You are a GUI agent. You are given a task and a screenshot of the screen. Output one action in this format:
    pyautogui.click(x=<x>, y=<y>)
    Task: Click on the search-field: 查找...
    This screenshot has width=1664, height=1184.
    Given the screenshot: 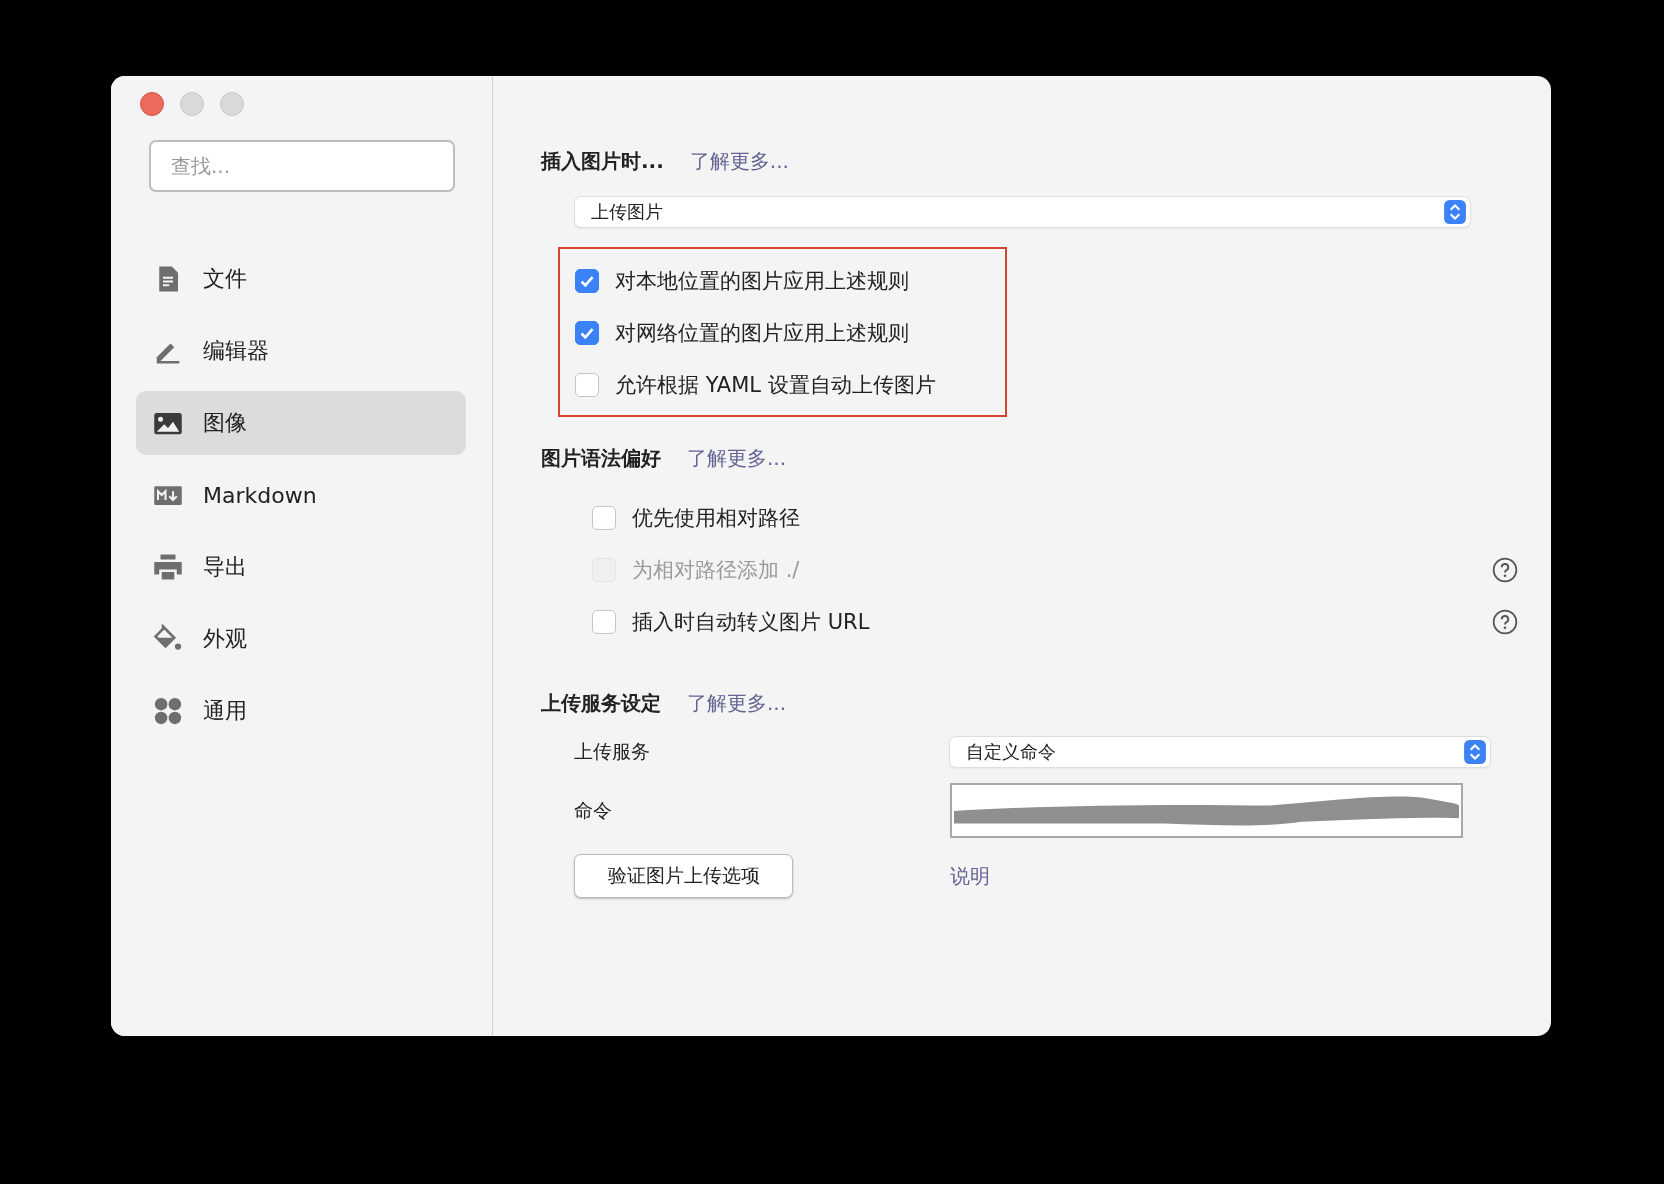 What is the action you would take?
    pyautogui.click(x=302, y=166)
    